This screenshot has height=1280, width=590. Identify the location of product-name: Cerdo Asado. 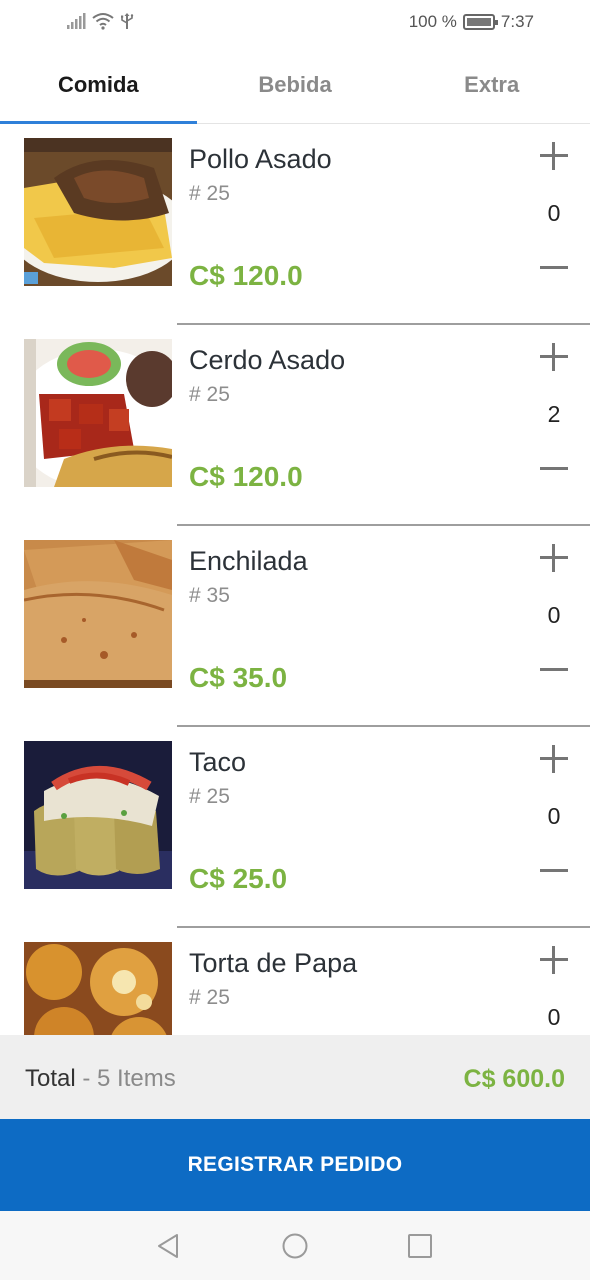
(267, 360).